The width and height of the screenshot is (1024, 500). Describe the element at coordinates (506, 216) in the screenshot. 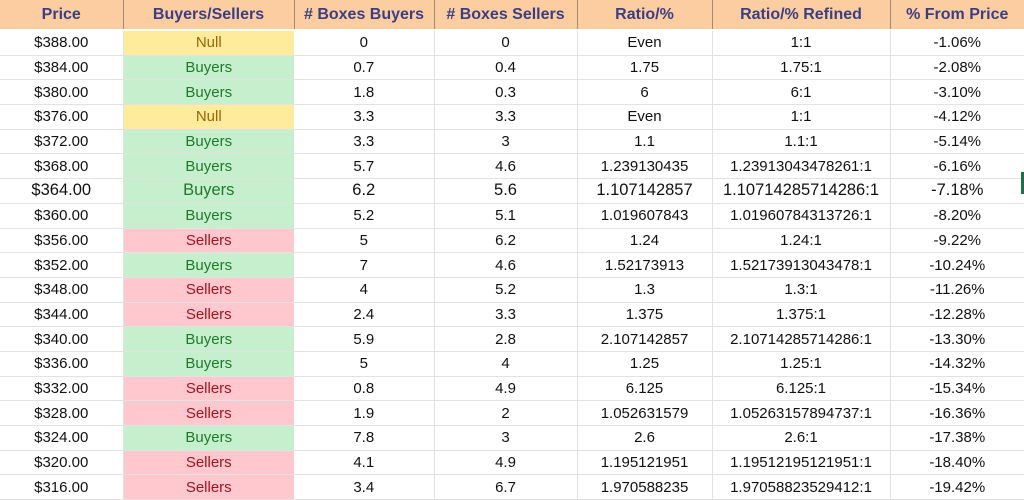

I see `cell-boxes-sellers: 5.1` at that location.